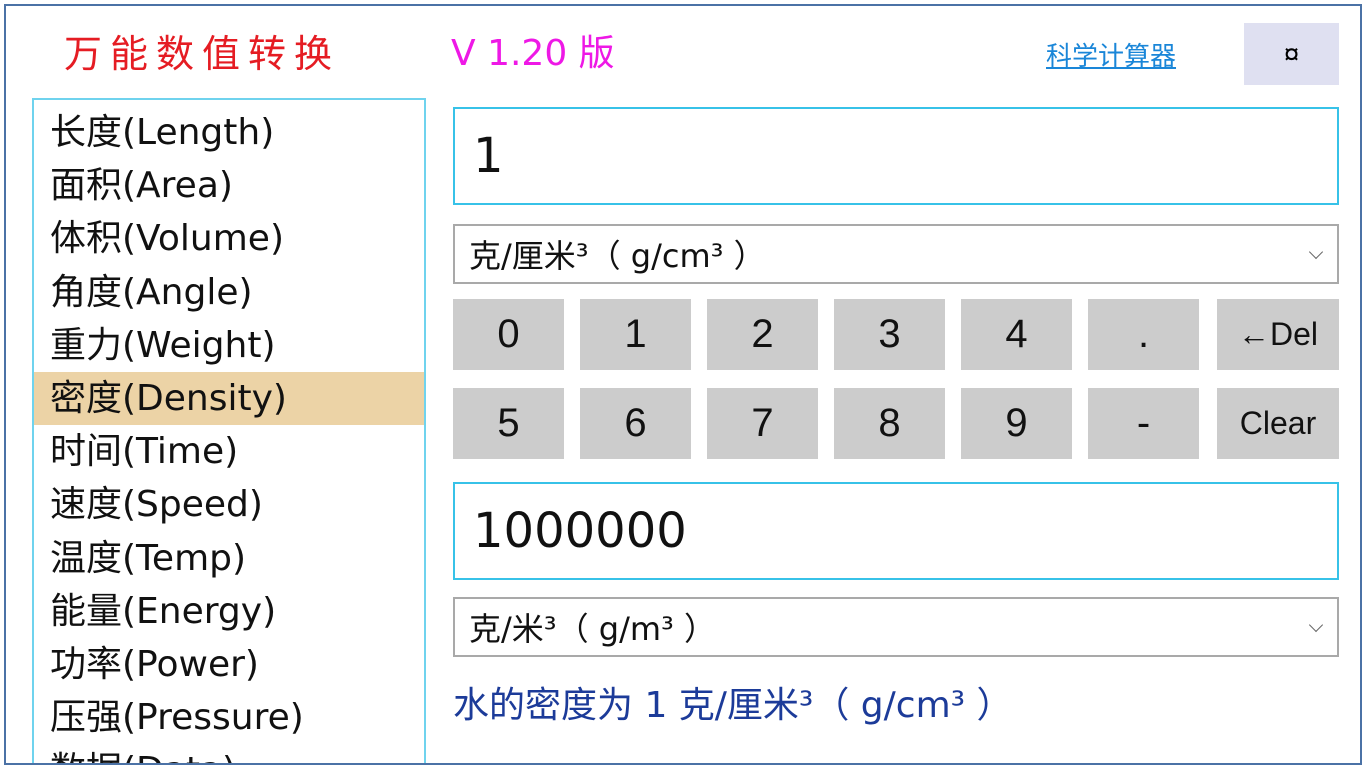  I want to click on key-1: 1, so click(635, 334).